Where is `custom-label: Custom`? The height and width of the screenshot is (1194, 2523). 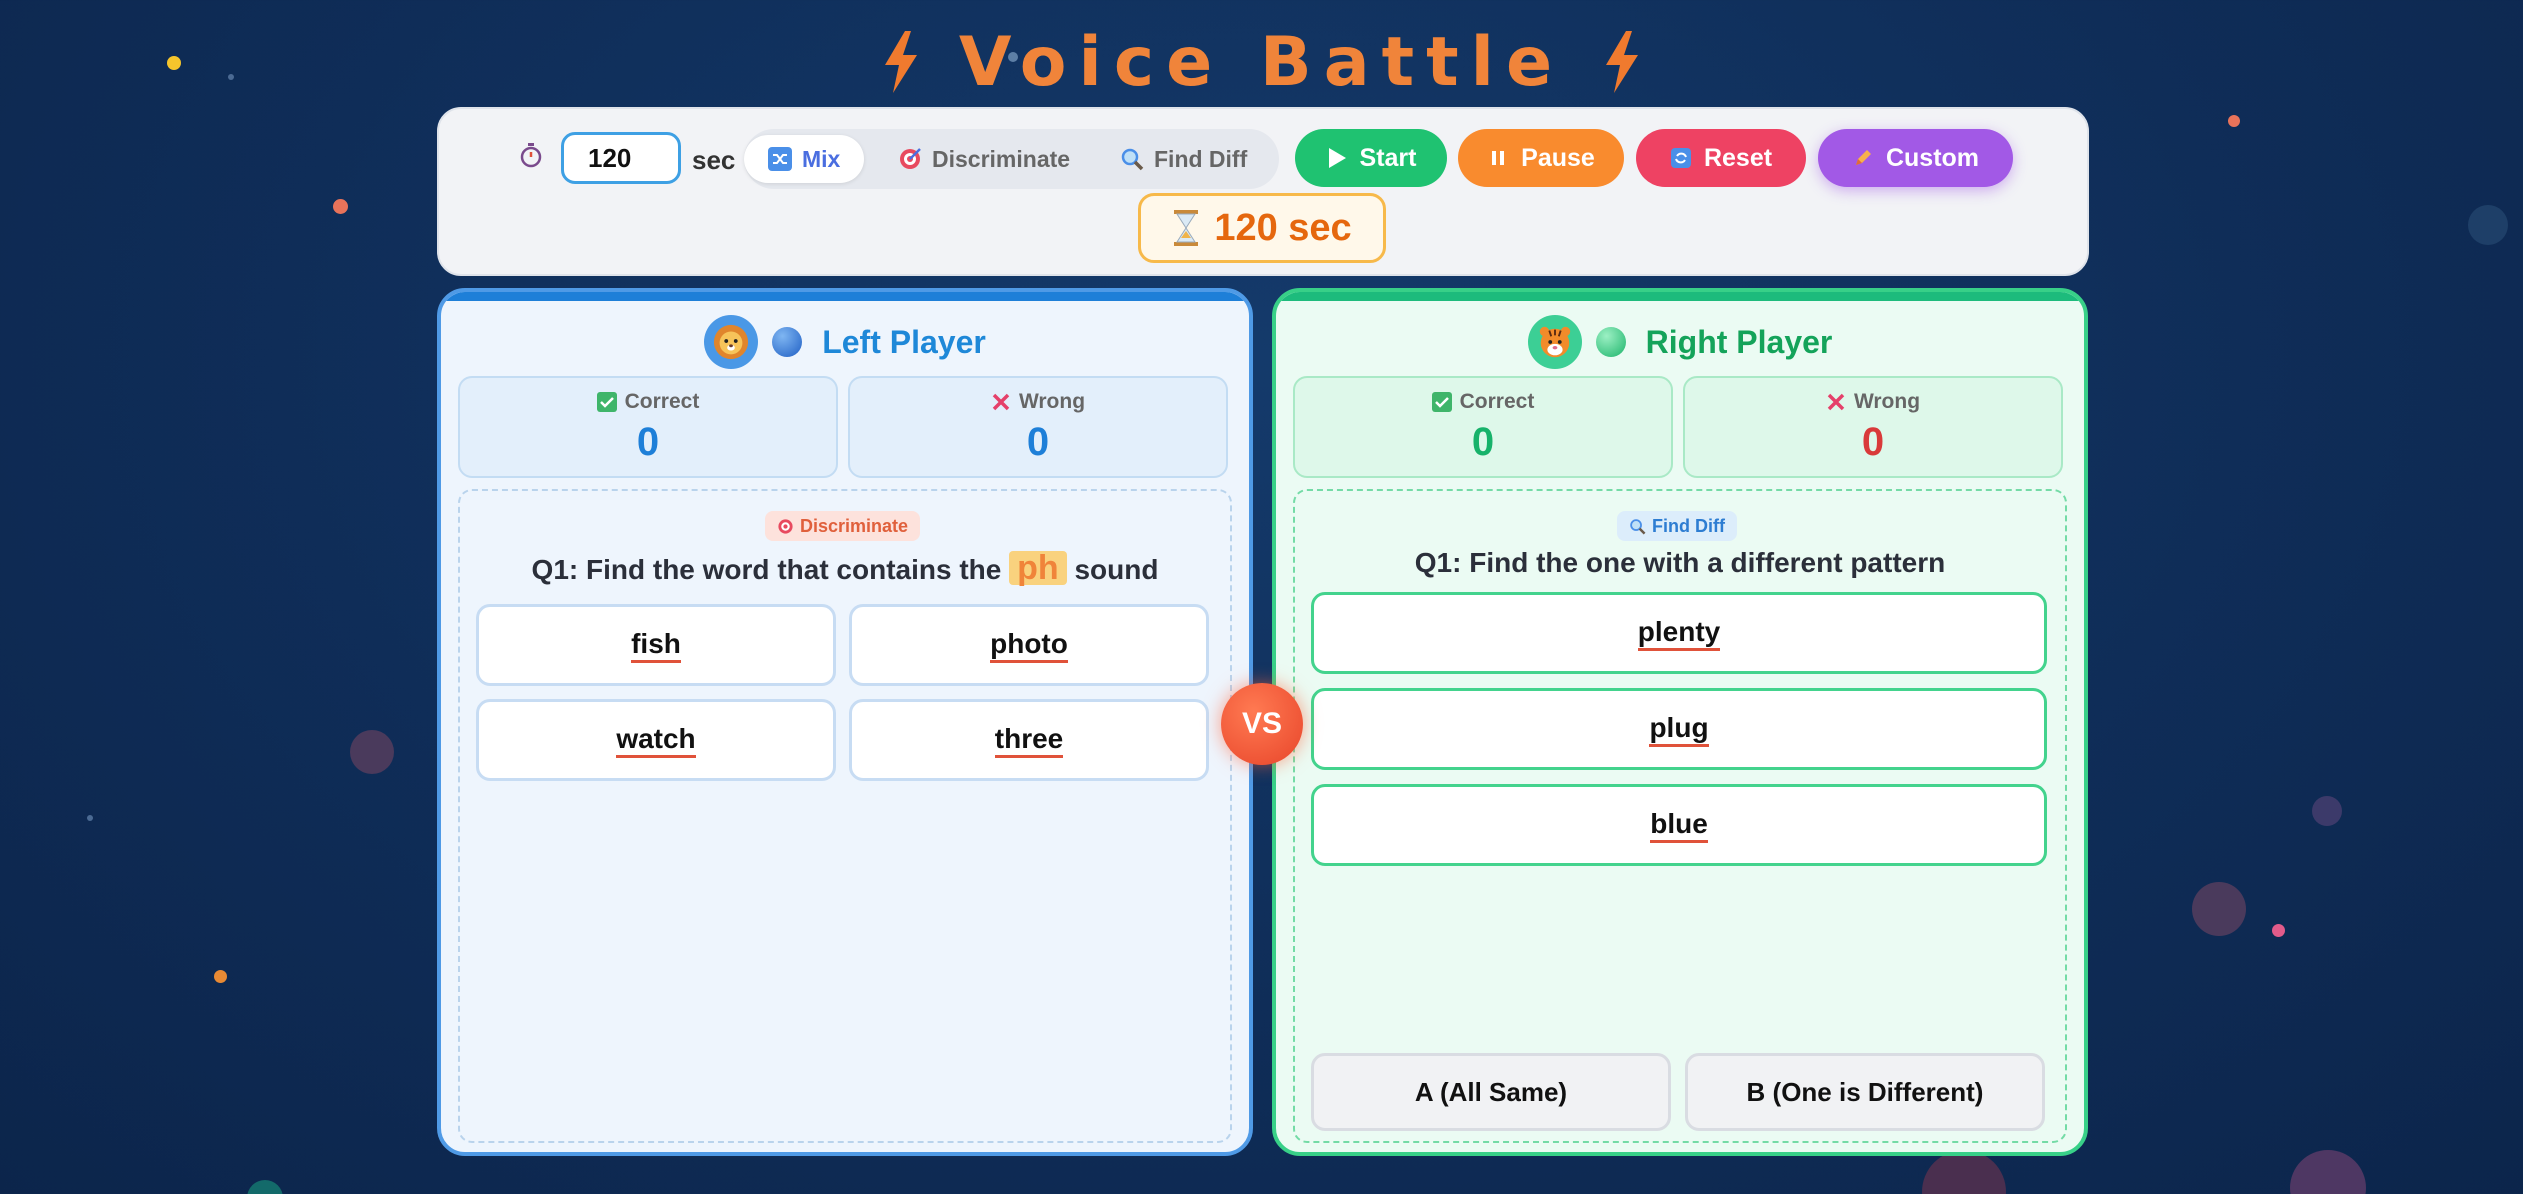 custom-label: Custom is located at coordinates (1932, 157).